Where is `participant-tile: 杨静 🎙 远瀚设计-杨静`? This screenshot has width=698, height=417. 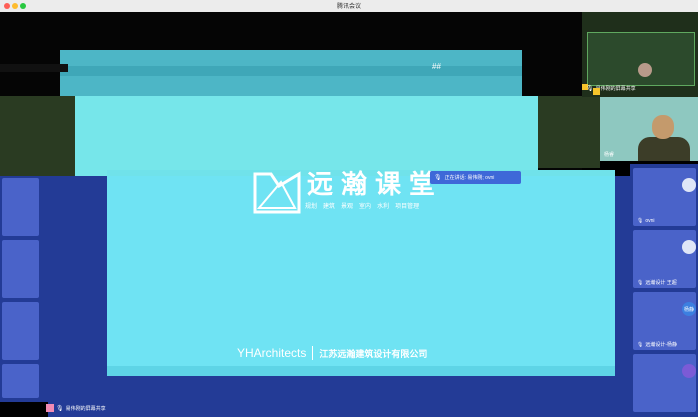
participant-tile: 杨静 🎙 远瀚设计-杨静 is located at coordinates (664, 321).